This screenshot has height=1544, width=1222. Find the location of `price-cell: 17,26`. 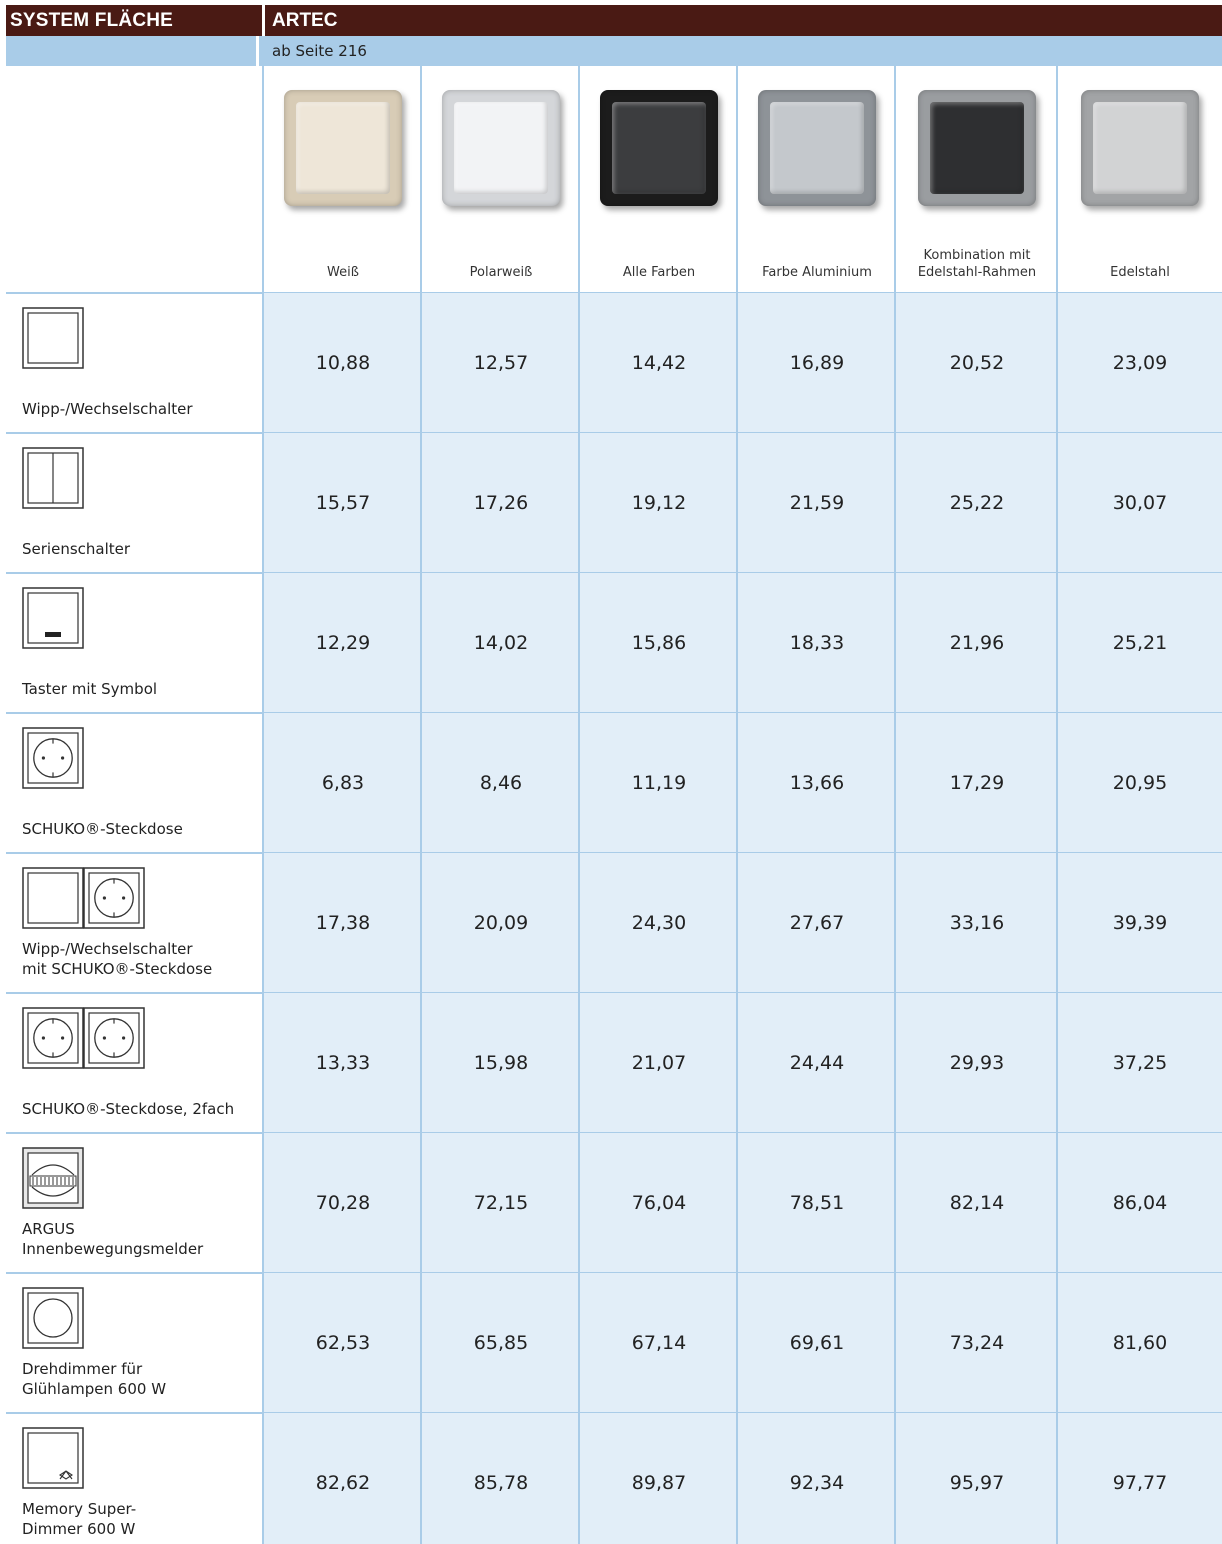

price-cell: 17,26 is located at coordinates (501, 503).